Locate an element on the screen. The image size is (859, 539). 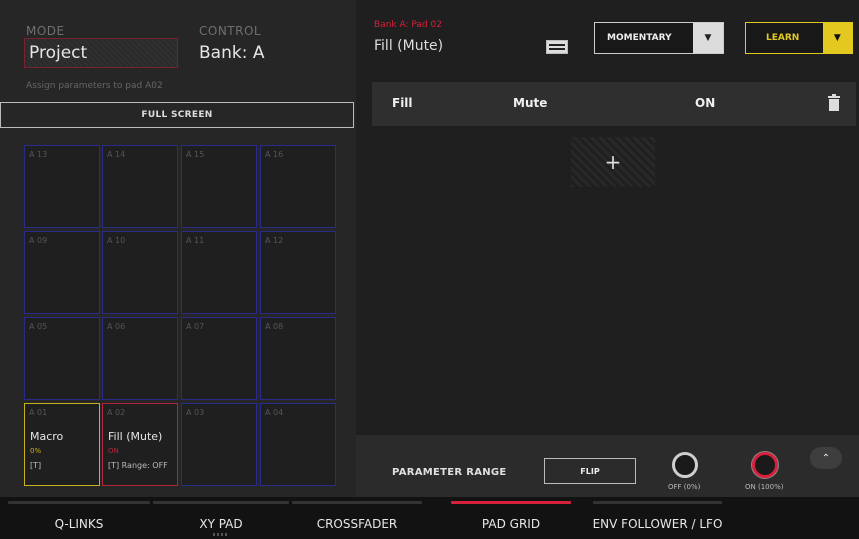
pad-a10: A 10 is located at coordinates (140, 272).